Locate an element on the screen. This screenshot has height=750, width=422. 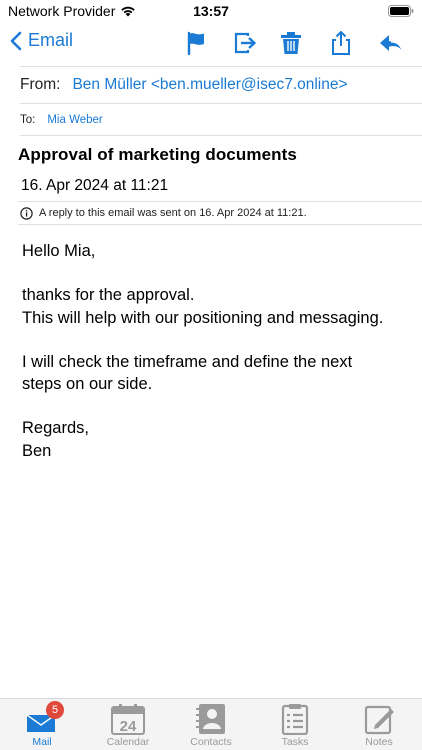
tab-bar: 5 Mail 24 Calendar Contacts Tasks Notes is located at coordinates (211, 724).